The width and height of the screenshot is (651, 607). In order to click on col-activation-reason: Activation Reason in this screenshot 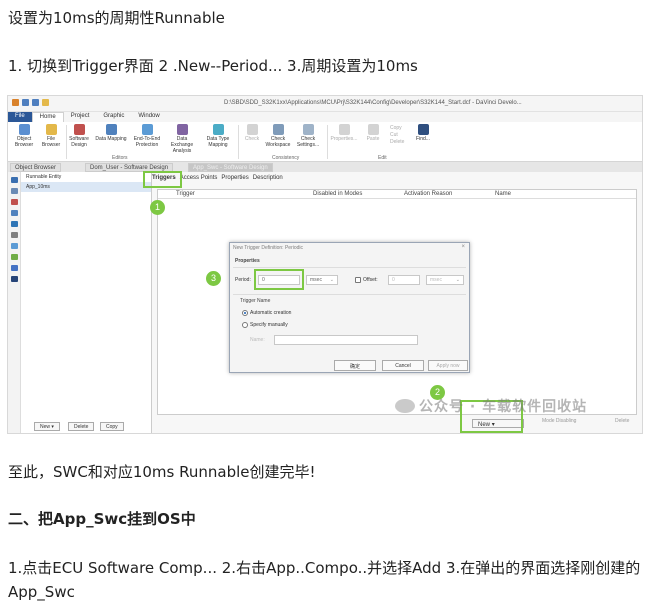, I will do `click(428, 194)`.